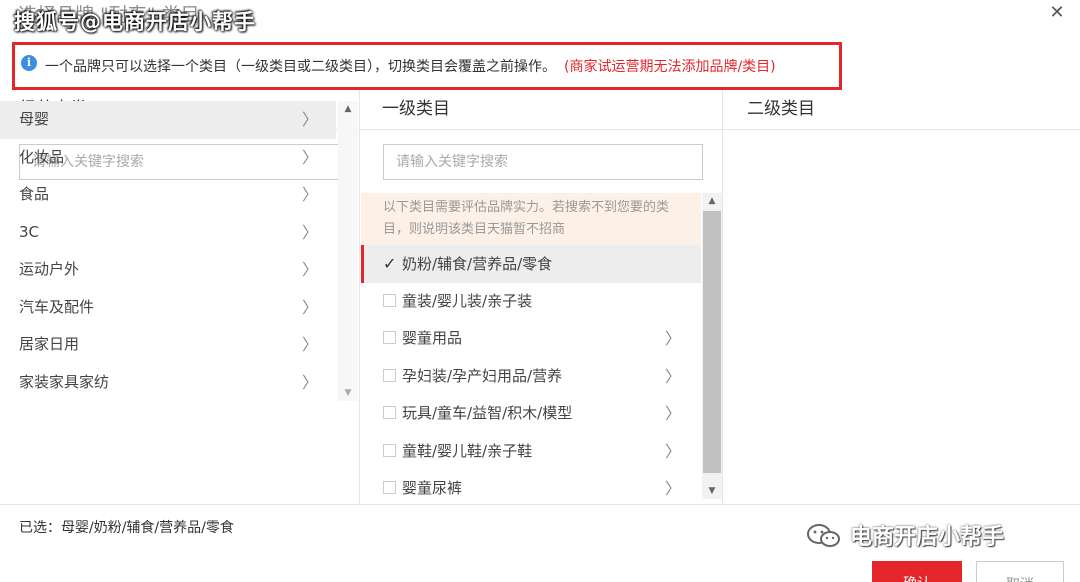  I want to click on info-icon: i, so click(29, 63).